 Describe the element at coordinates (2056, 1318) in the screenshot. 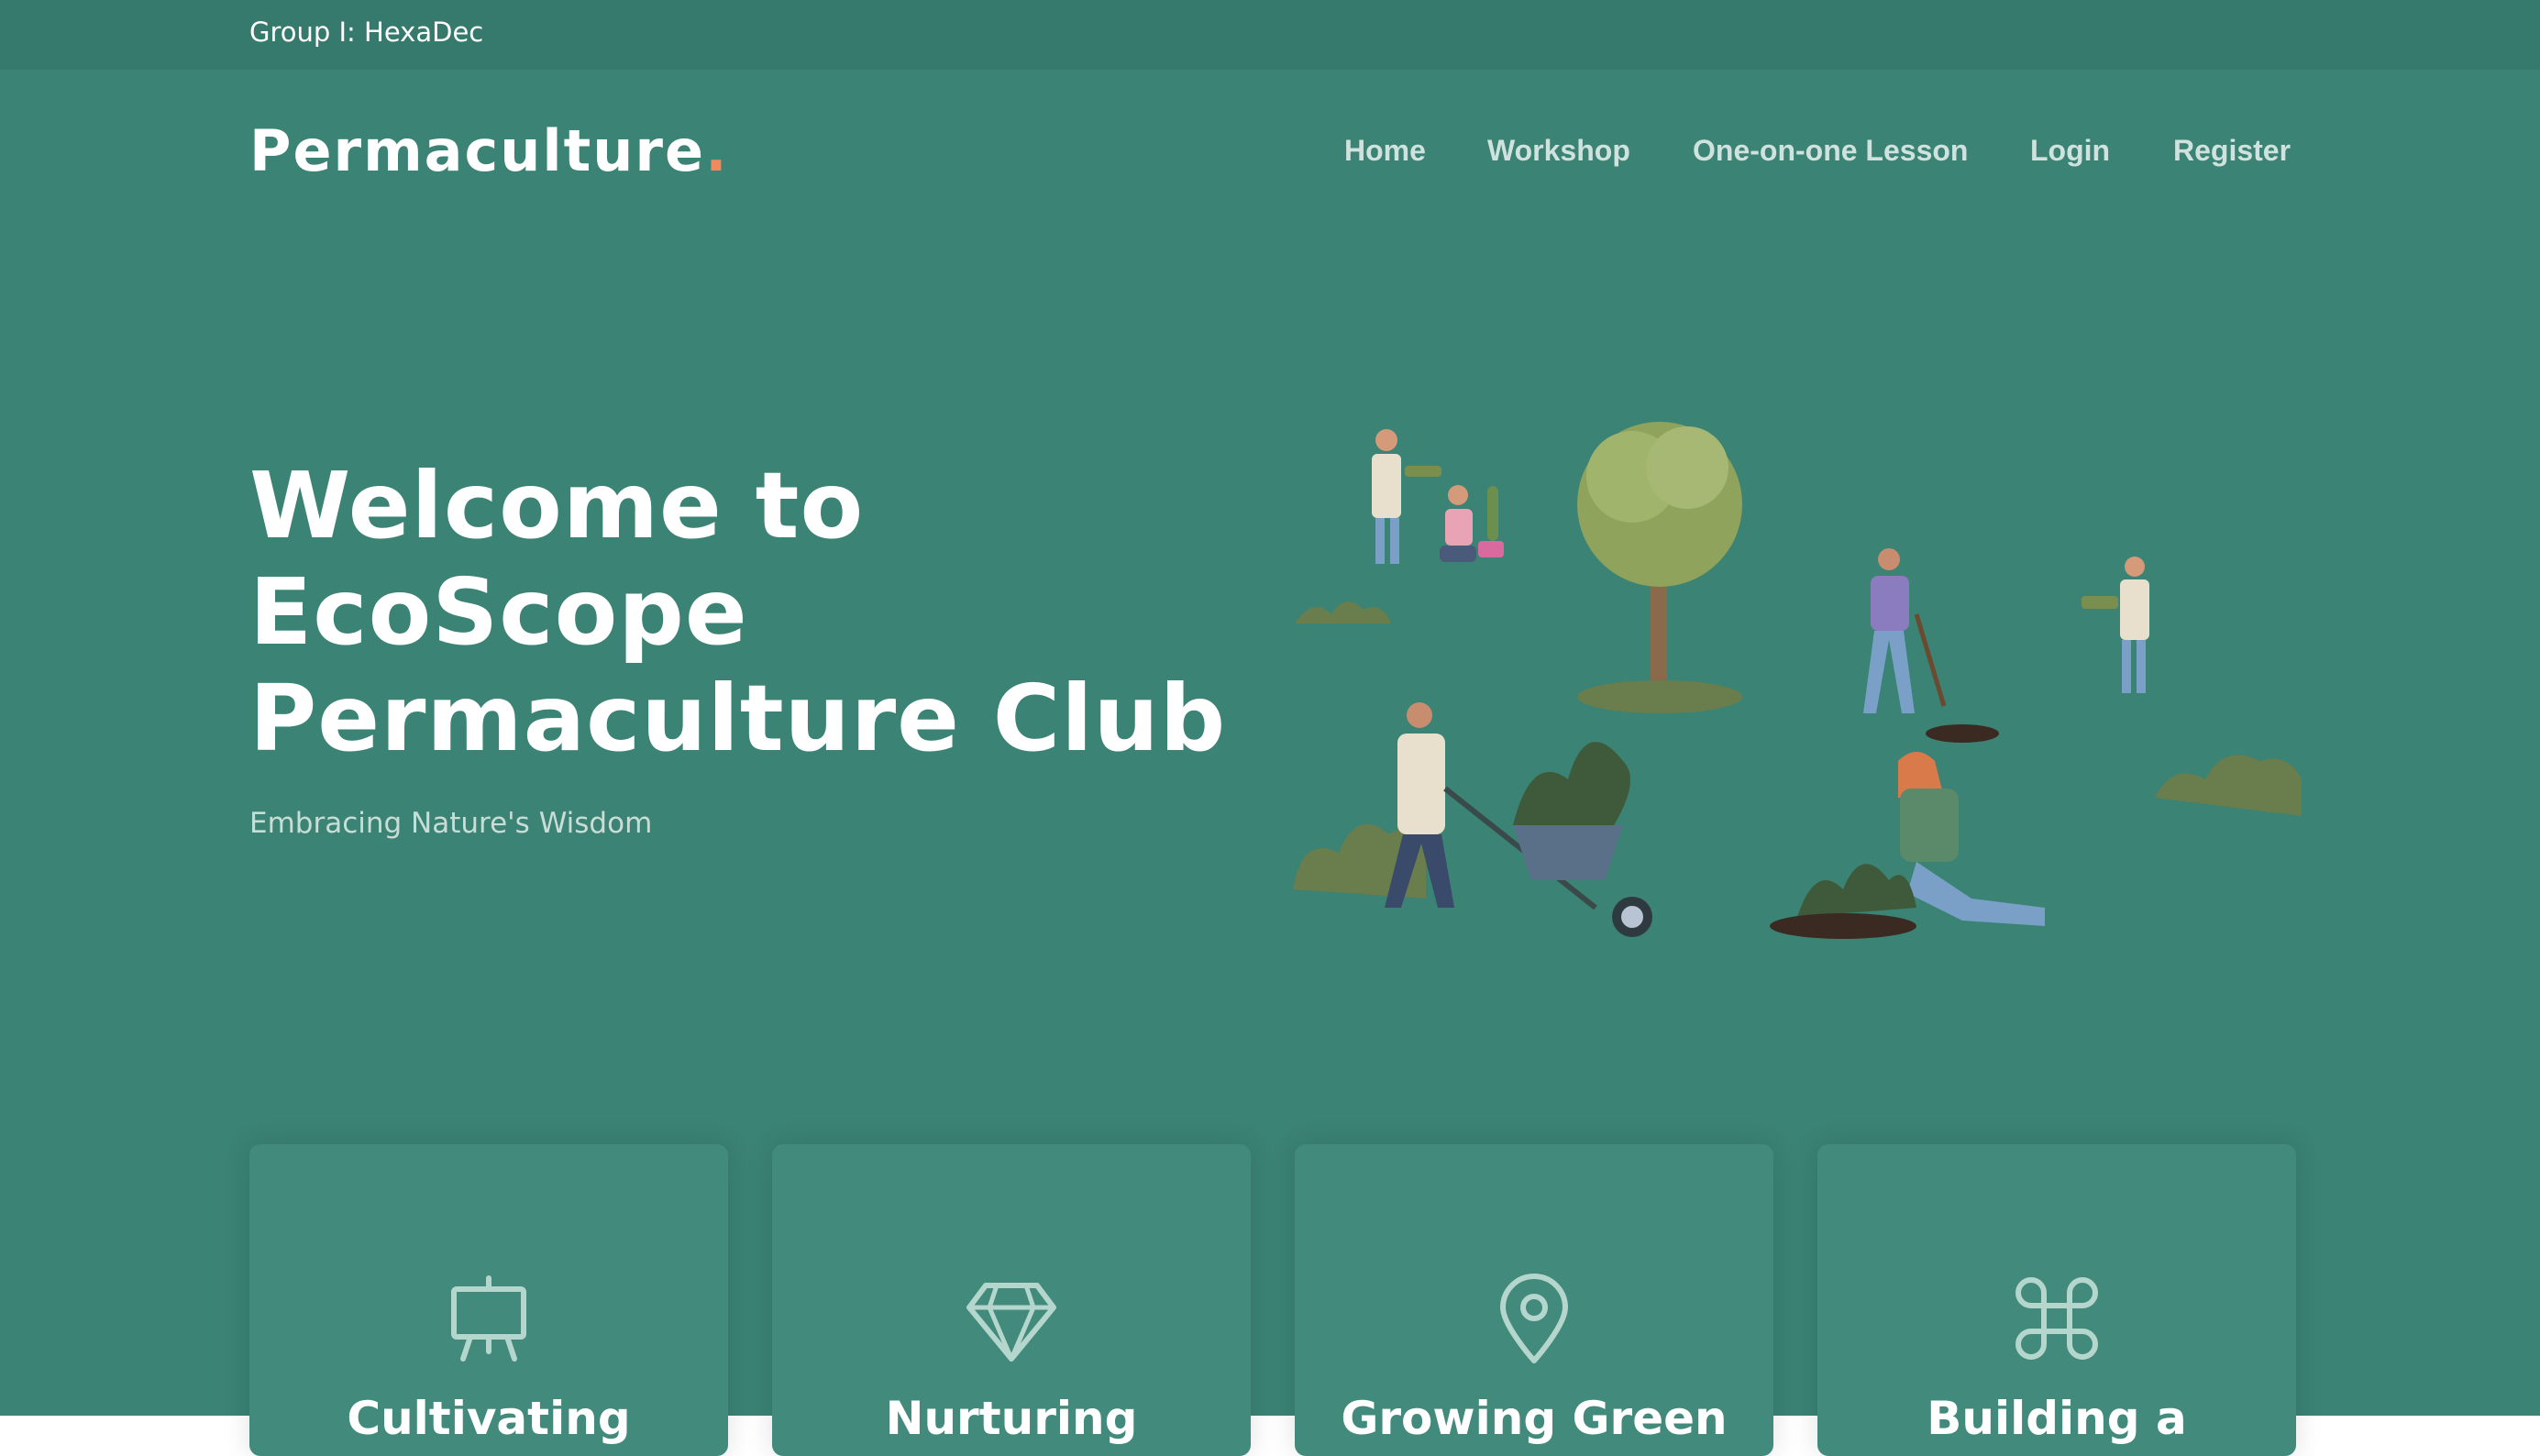

I see `command-icon` at that location.